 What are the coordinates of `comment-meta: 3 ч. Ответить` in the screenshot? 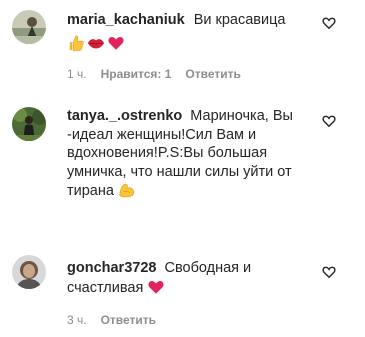 It's located at (111, 320).